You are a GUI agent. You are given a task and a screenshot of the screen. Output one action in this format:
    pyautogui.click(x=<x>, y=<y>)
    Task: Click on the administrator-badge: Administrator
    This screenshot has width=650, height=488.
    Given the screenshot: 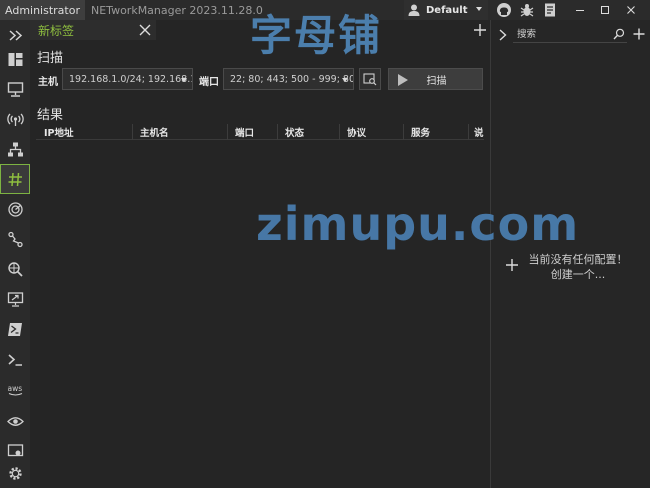 What is the action you would take?
    pyautogui.click(x=42, y=10)
    